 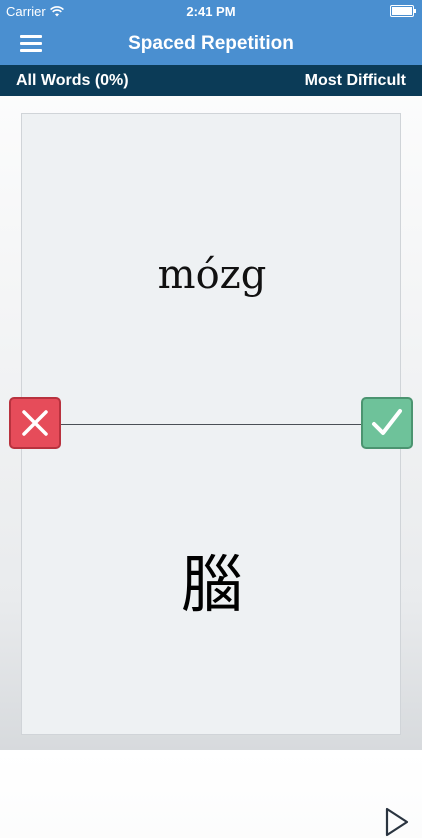 I want to click on card-divider, so click(x=211, y=424).